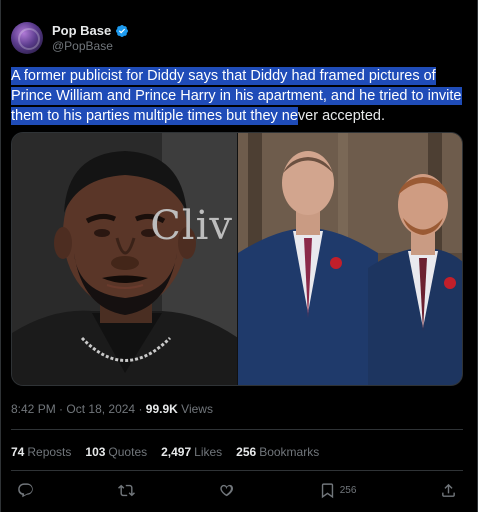 The width and height of the screenshot is (478, 512). I want to click on share-icon, so click(448, 490).